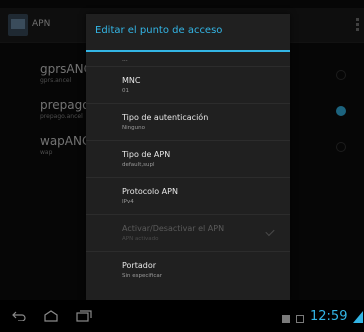 Image resolution: width=364 pixels, height=332 pixels. What do you see at coordinates (165, 117) in the screenshot?
I see `pref-title: Tipo de autenticación` at bounding box center [165, 117].